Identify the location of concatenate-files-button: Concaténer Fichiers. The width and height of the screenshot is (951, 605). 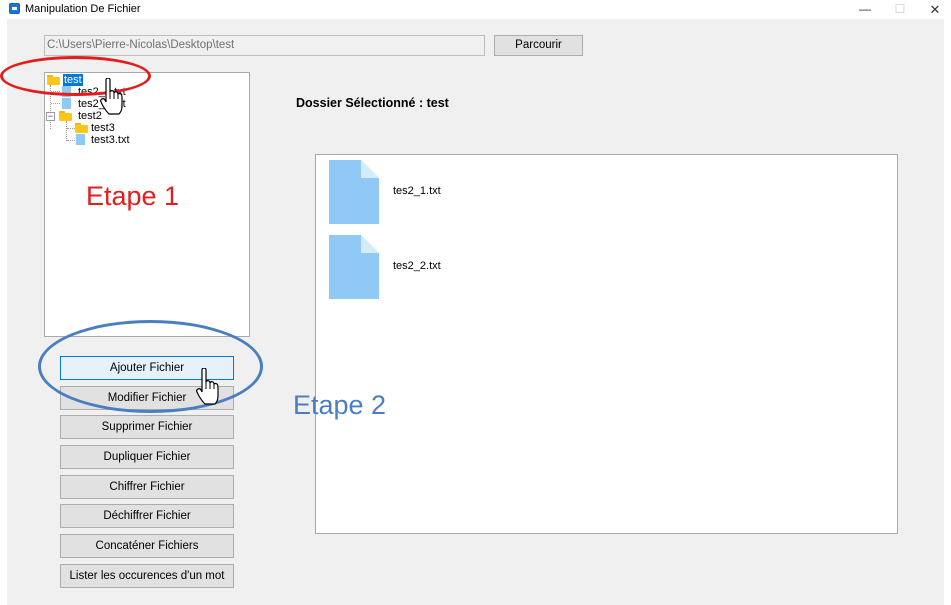
(147, 546).